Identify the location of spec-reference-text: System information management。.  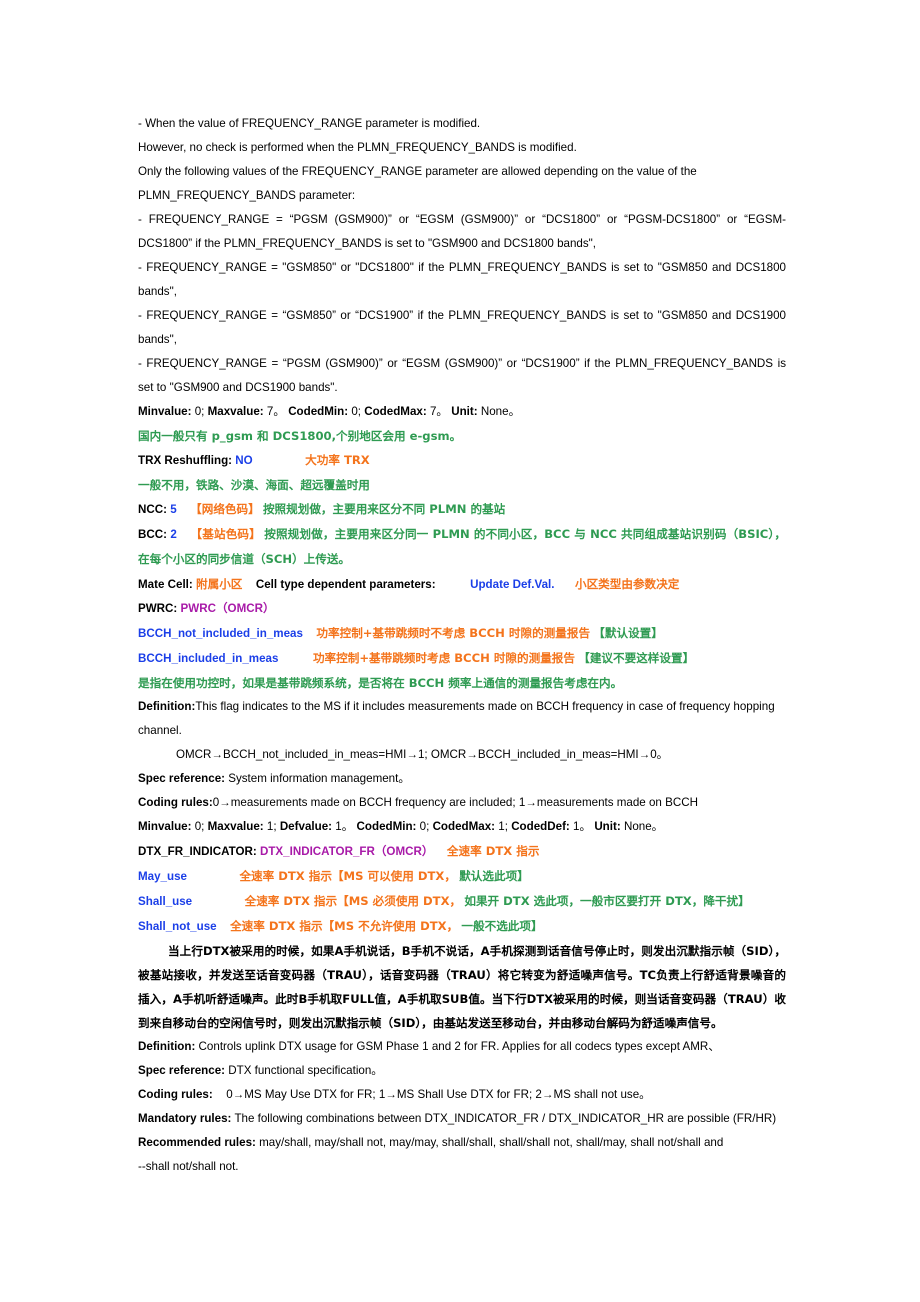
(319, 778).